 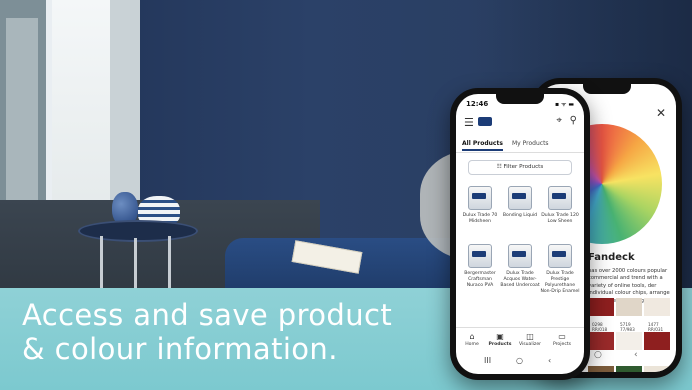 What do you see at coordinates (485, 121) in the screenshot?
I see `dulux-logo-icon` at bounding box center [485, 121].